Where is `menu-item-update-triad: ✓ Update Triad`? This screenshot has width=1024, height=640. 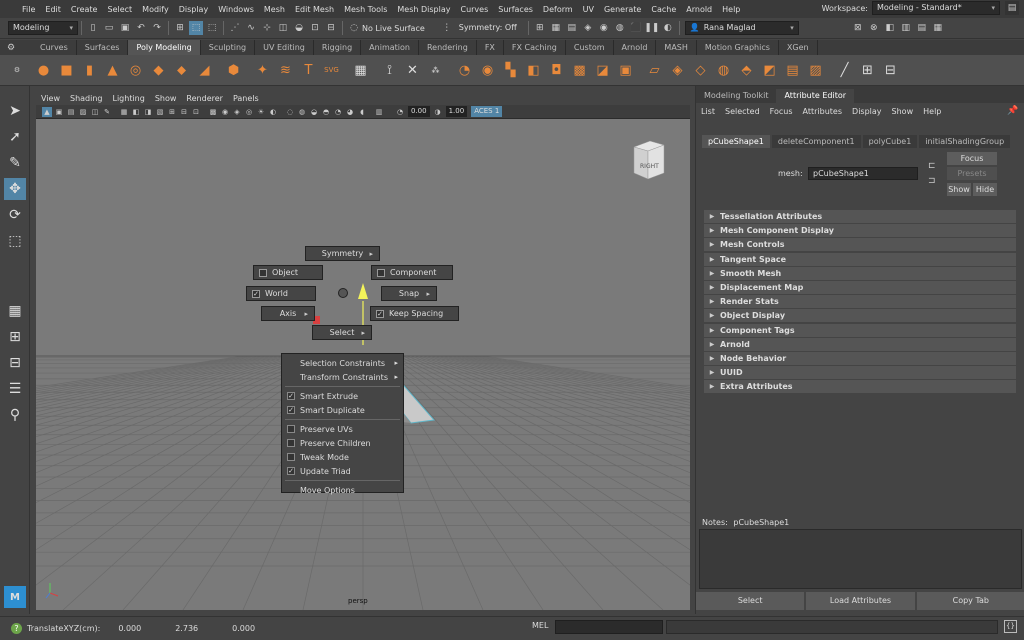
menu-item-update-triad: ✓ Update Triad is located at coordinates (342, 471).